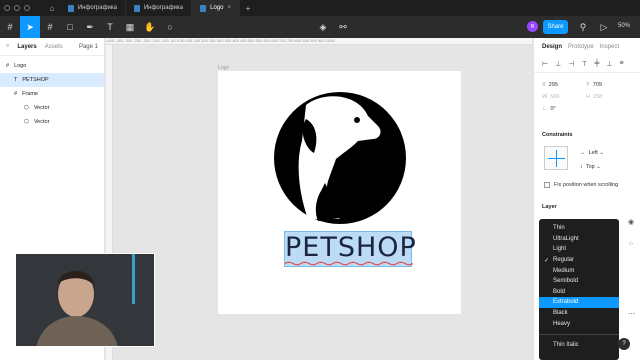  I want to click on figma-file-icon, so click(71, 8).